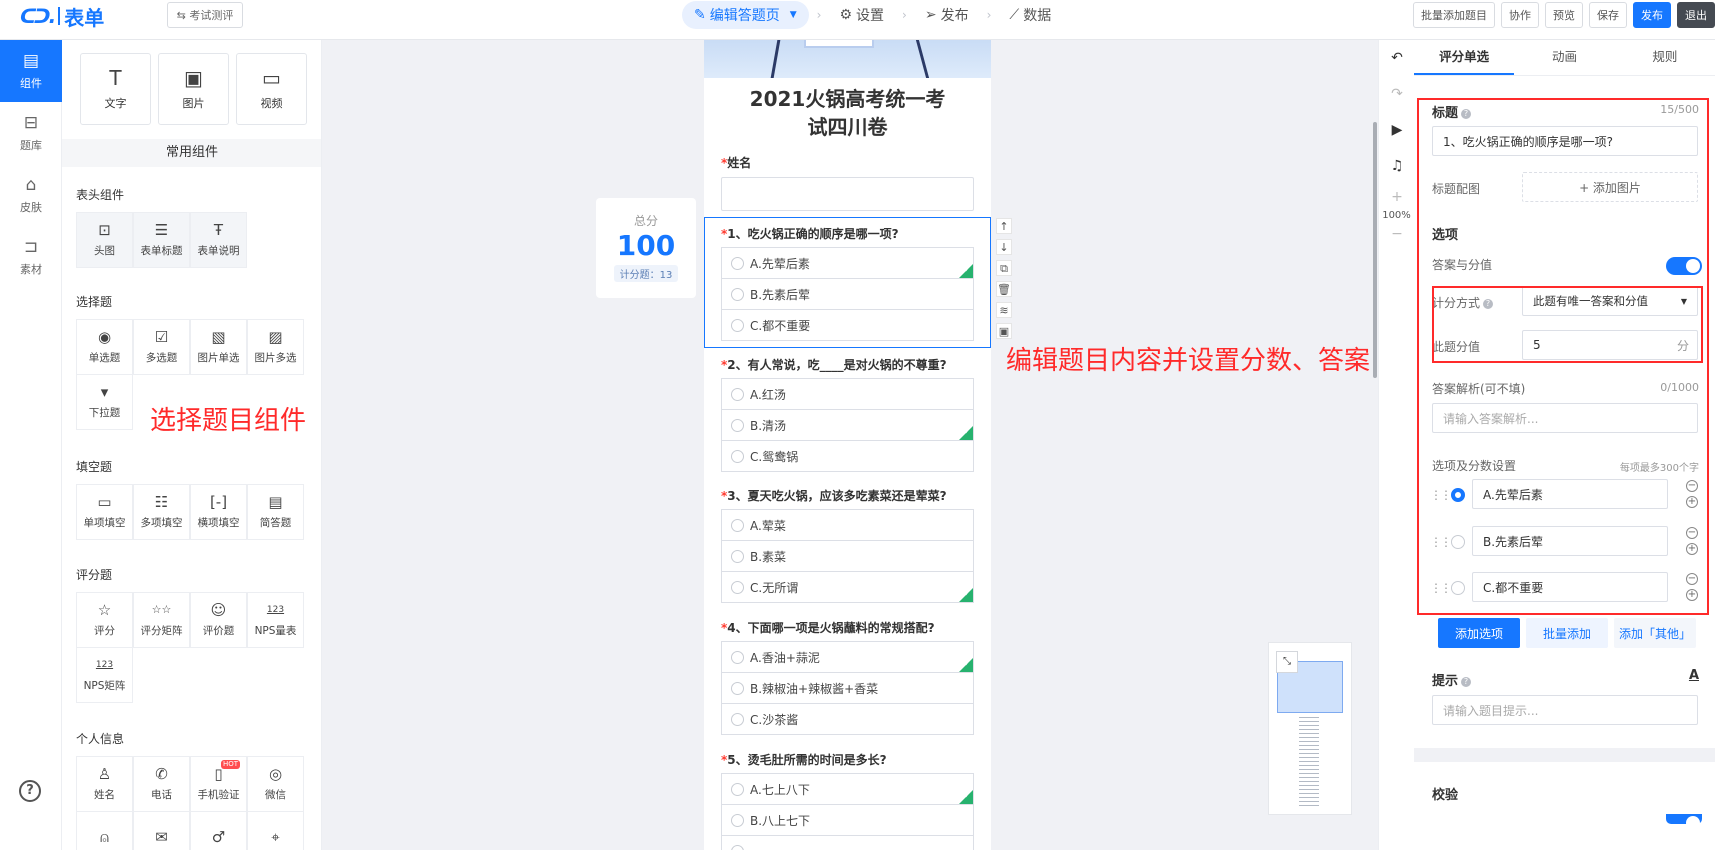 The width and height of the screenshot is (1715, 850). Describe the element at coordinates (847, 294) in the screenshot. I see `option-item: B.先素后荤` at that location.